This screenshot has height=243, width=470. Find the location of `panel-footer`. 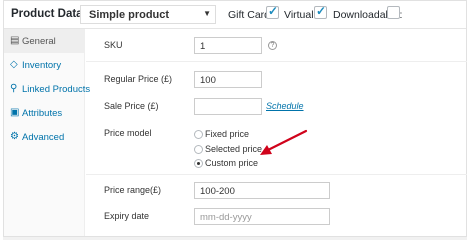

panel-footer is located at coordinates (235, 238).